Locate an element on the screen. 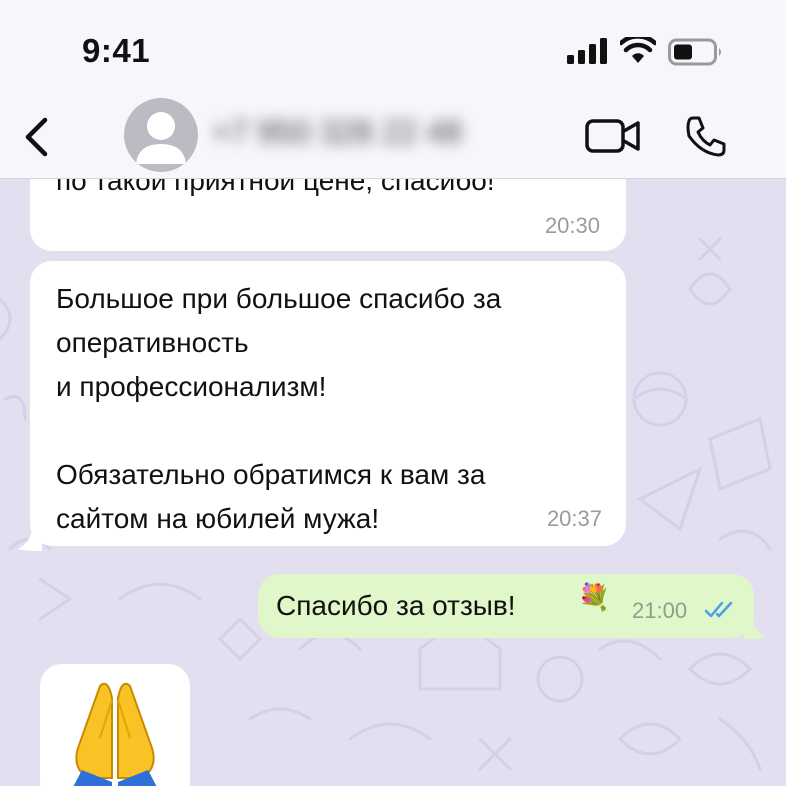  message-time: 20:30 is located at coordinates (572, 225).